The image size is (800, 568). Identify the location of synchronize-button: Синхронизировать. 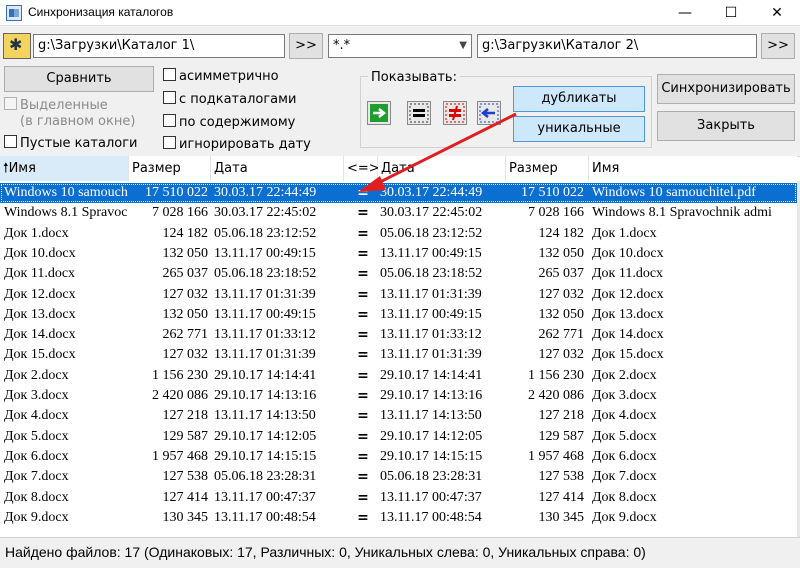
(726, 89).